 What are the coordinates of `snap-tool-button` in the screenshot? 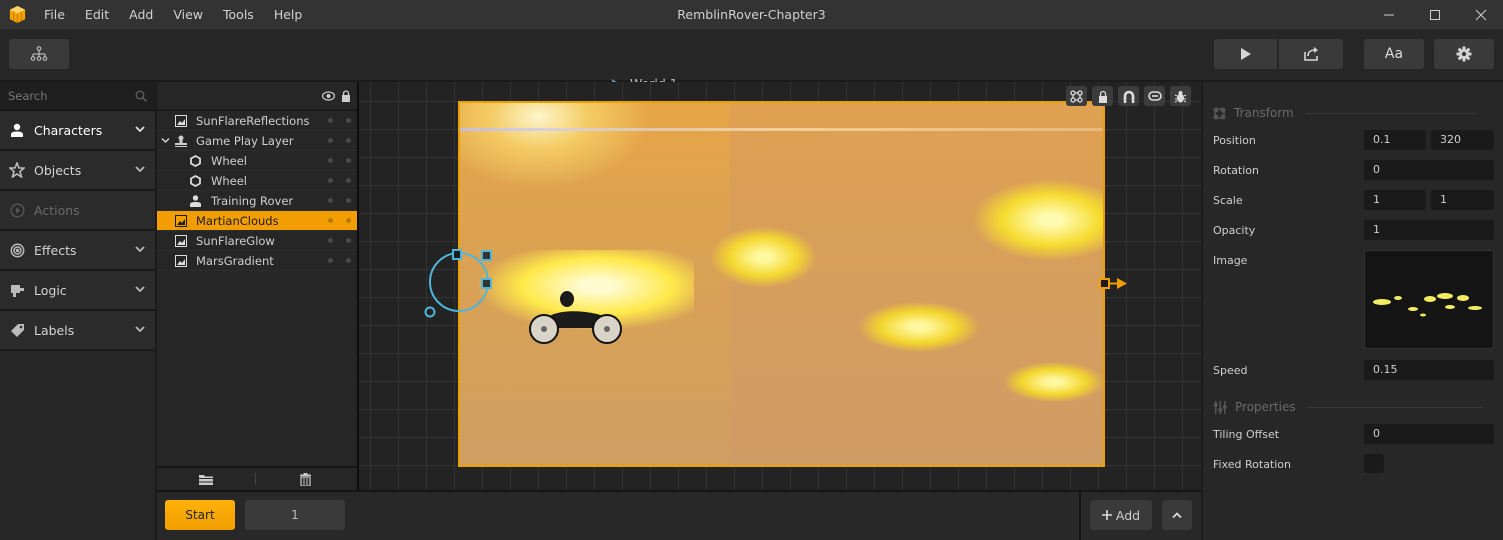 It's located at (1128, 96).